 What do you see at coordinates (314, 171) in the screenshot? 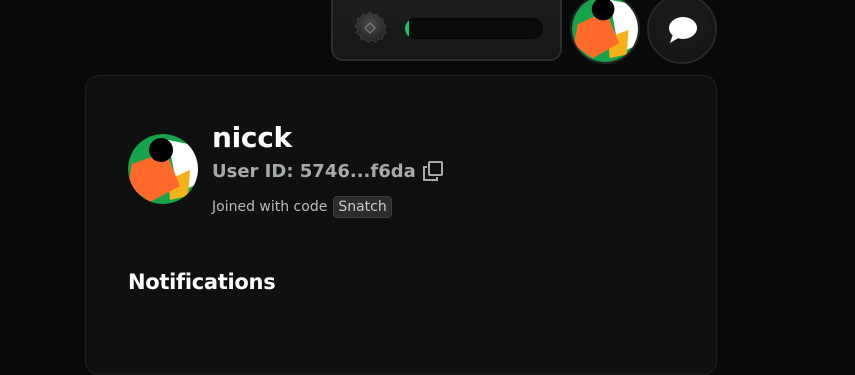
I see `user-id-text: User ID: 5746...f6da` at bounding box center [314, 171].